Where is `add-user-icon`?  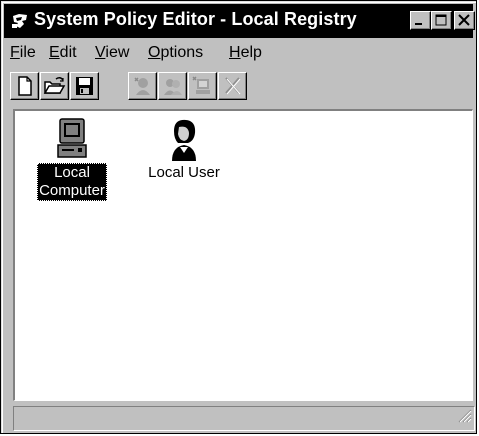
add-user-icon is located at coordinates (142, 86).